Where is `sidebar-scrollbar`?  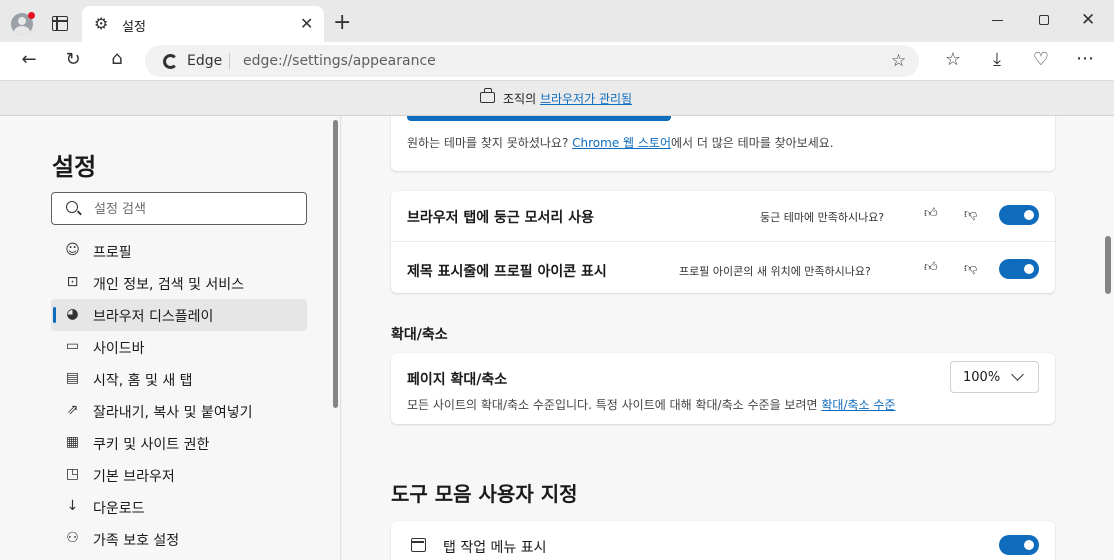 sidebar-scrollbar is located at coordinates (335, 264).